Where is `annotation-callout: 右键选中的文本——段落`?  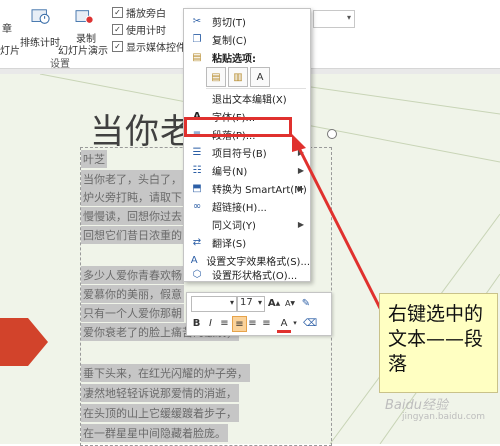
annotation-callout: 右键选中的文本——段落 is located at coordinates (438, 343).